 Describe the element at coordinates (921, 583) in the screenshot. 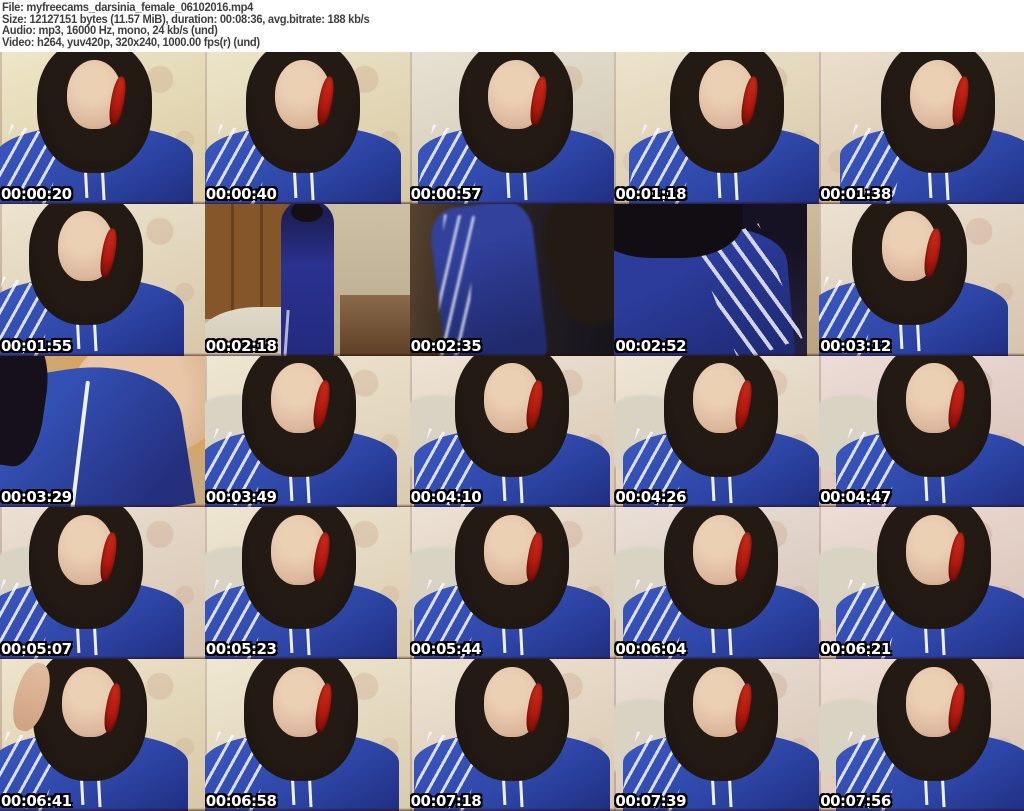

I see `video-frame-thumbnail: 00:06:21` at that location.